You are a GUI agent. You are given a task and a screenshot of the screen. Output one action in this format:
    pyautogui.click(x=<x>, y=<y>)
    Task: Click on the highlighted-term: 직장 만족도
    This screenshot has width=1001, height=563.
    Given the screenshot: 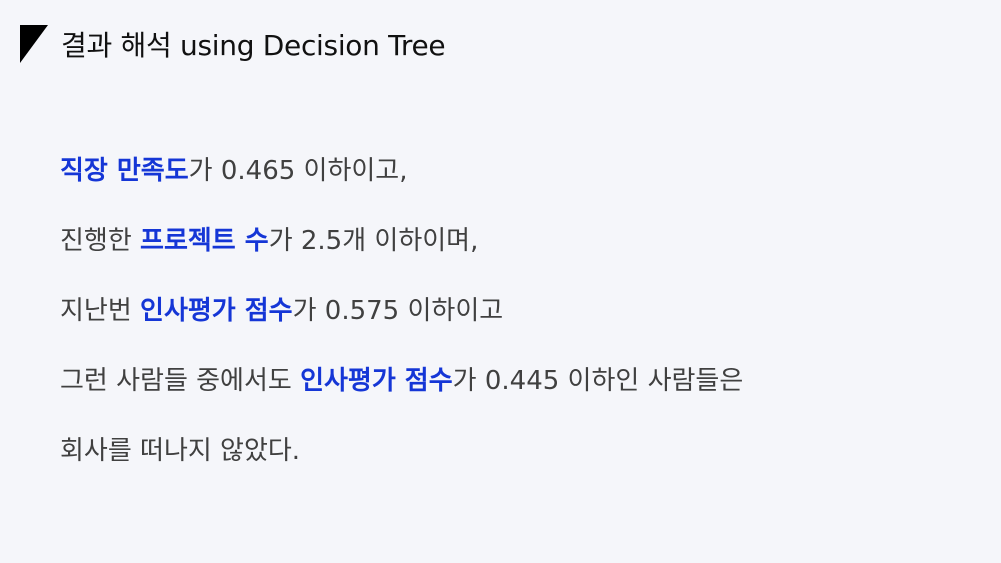 What is the action you would take?
    pyautogui.click(x=124, y=171)
    